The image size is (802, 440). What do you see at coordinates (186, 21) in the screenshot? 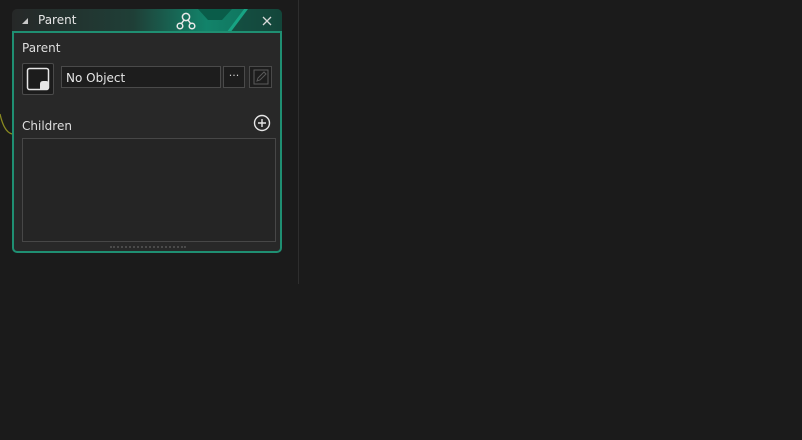
I see `parent-hierarchy-icon` at bounding box center [186, 21].